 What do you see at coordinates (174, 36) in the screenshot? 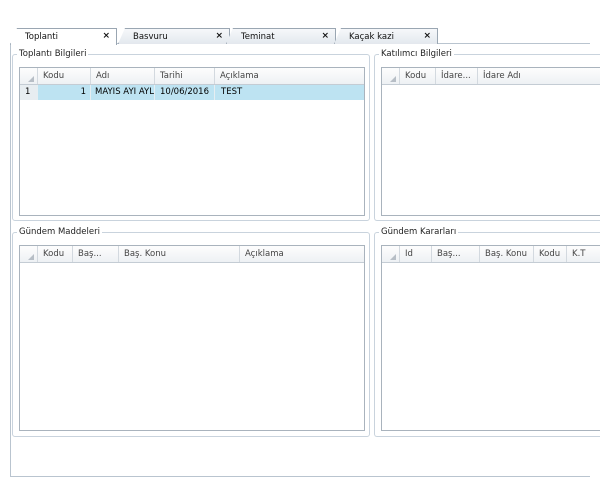
I see `tab-basvuru: Basvuru ×` at bounding box center [174, 36].